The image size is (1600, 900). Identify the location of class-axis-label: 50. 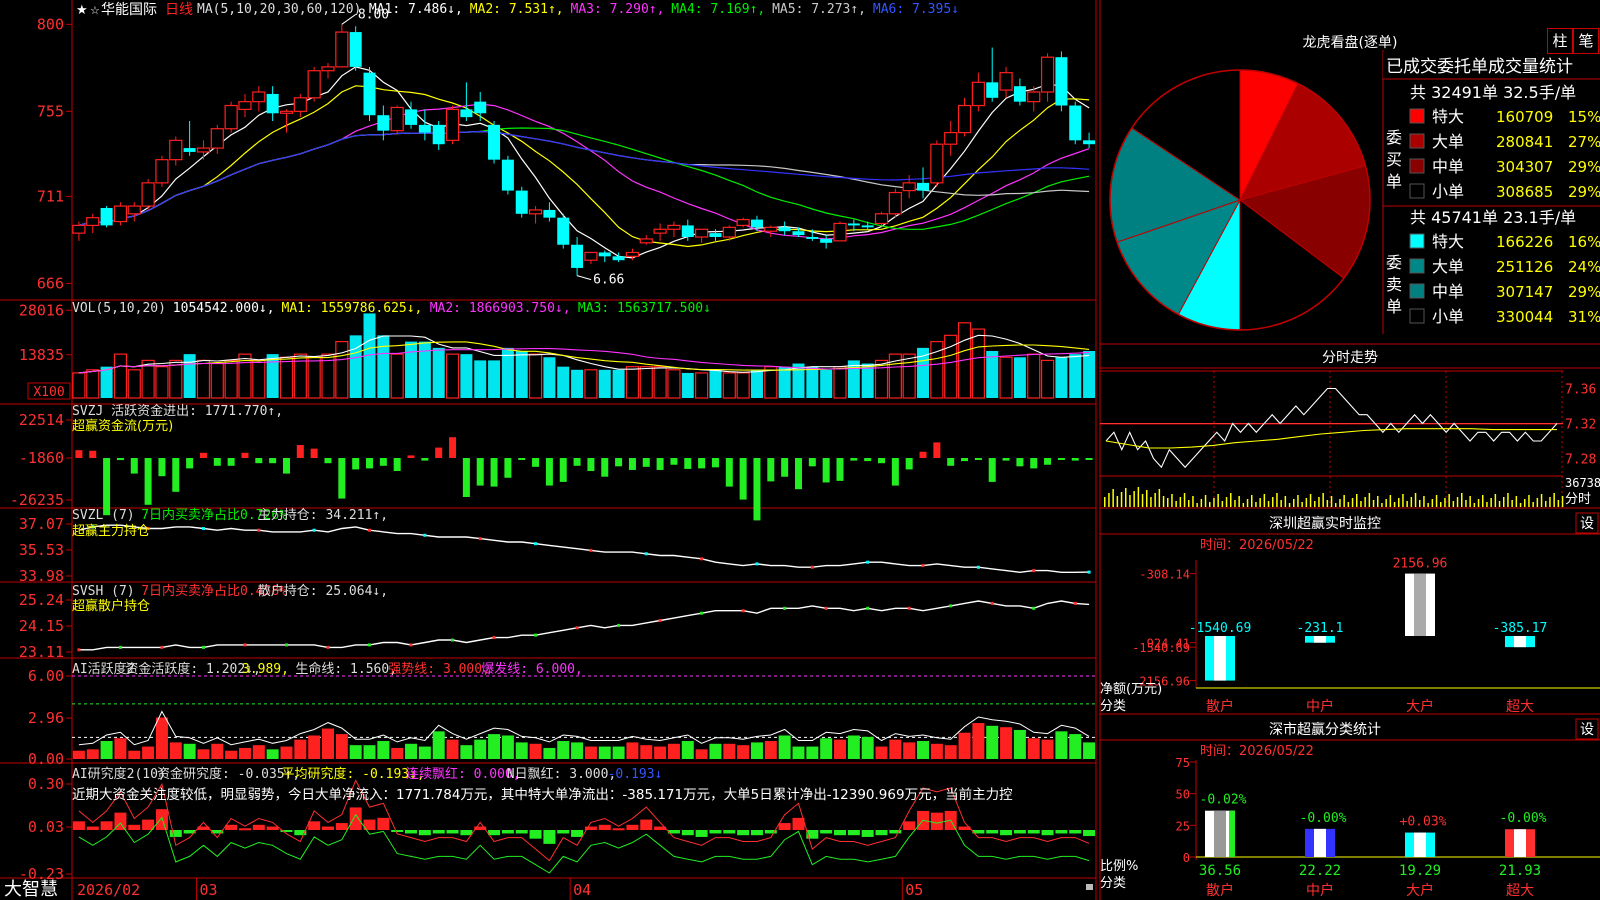
(1183, 795).